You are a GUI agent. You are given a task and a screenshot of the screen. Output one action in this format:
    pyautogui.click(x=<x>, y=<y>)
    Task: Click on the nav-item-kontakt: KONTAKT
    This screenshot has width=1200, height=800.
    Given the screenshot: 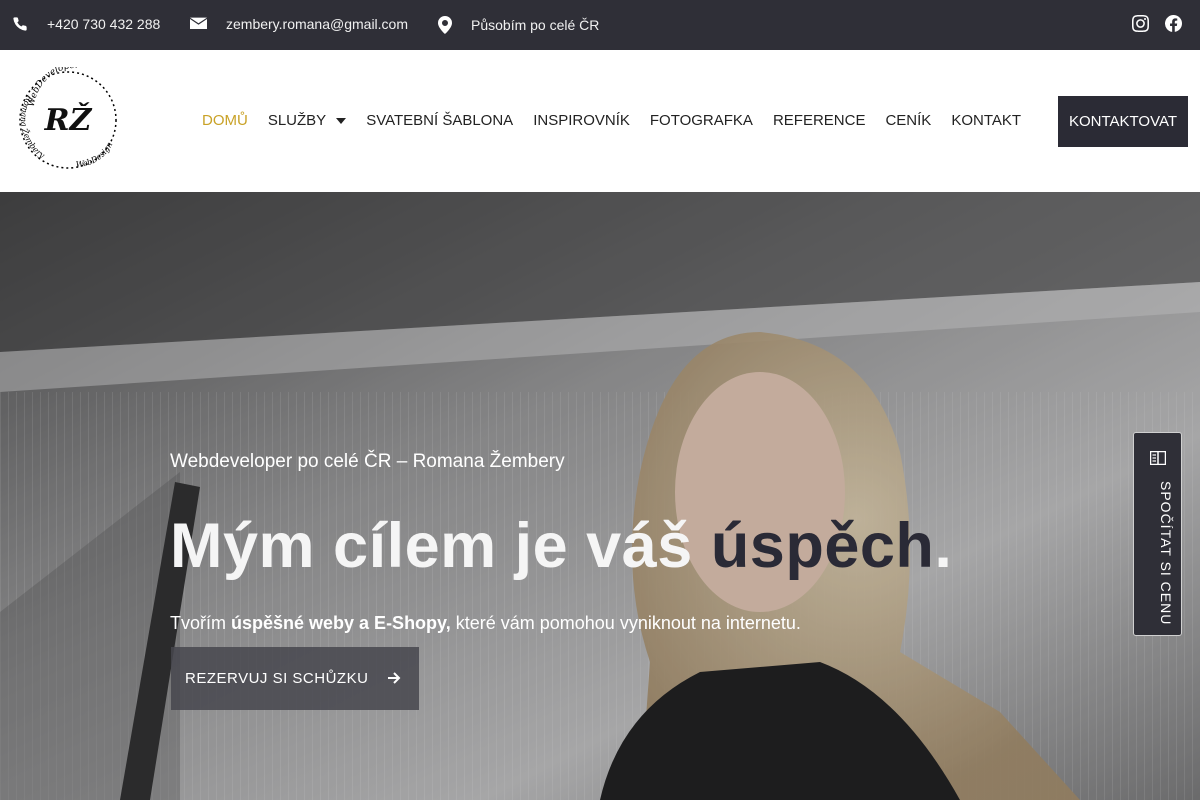 What is the action you would take?
    pyautogui.click(x=986, y=120)
    